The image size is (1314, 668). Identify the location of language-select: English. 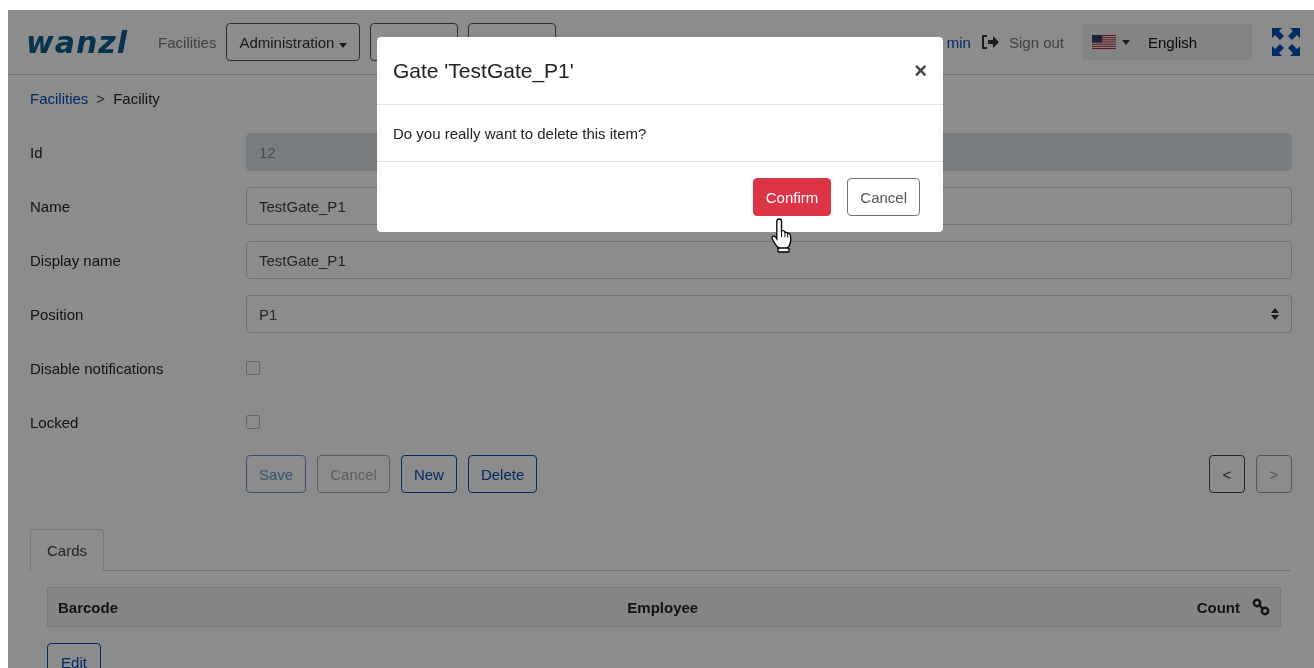
(1167, 42).